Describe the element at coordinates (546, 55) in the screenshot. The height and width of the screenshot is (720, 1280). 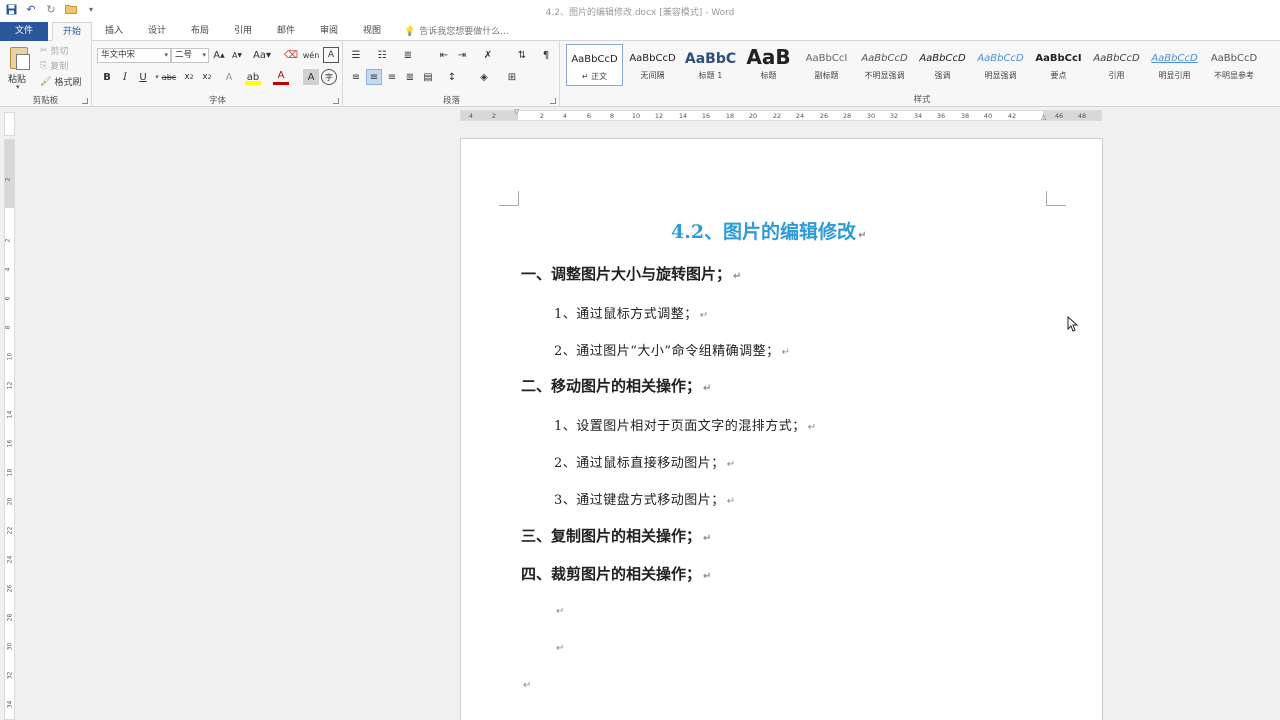
I see `show-marks-icon: ¶` at that location.